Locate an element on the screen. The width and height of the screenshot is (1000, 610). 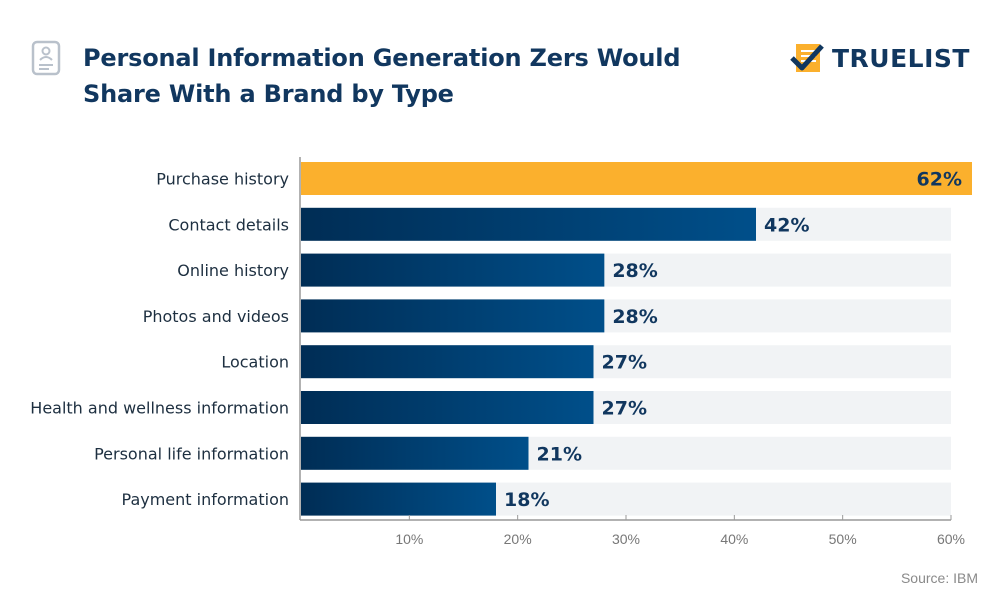
value-label: 42% is located at coordinates (786, 225).